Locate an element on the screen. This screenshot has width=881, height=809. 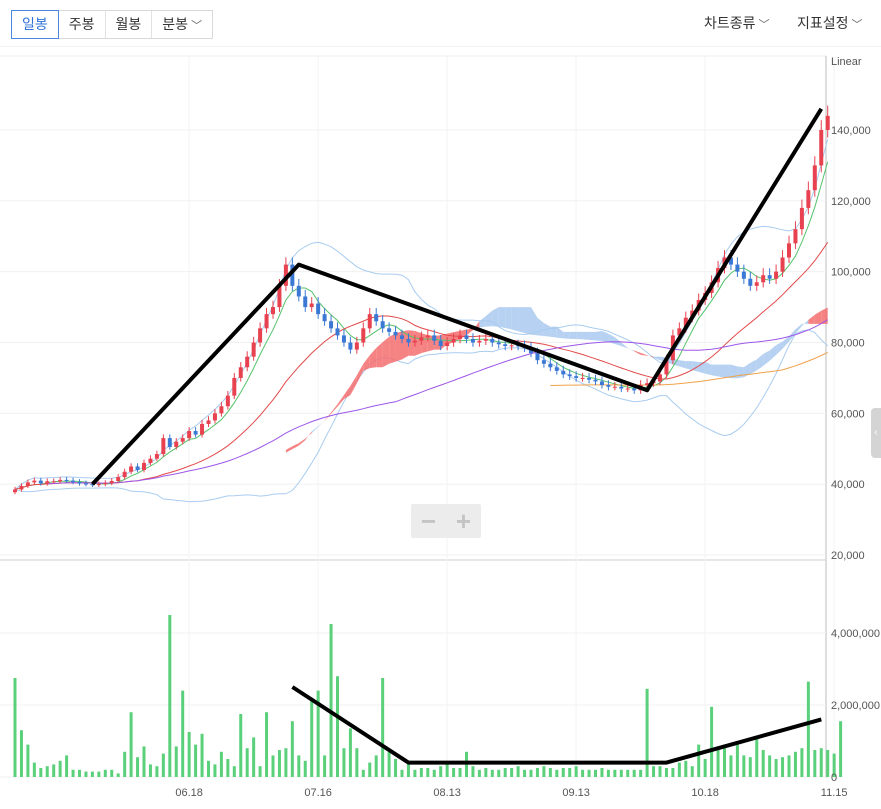
volume-axis-labels: 0 2,000,000 4,000,000 is located at coordinates (855, 706).